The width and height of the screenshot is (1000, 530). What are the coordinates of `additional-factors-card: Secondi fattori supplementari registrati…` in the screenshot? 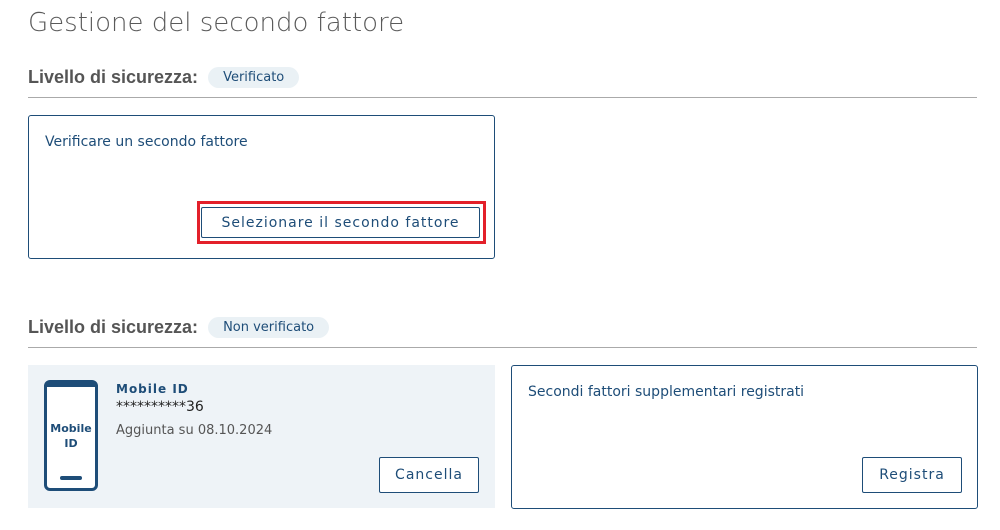 It's located at (744, 437).